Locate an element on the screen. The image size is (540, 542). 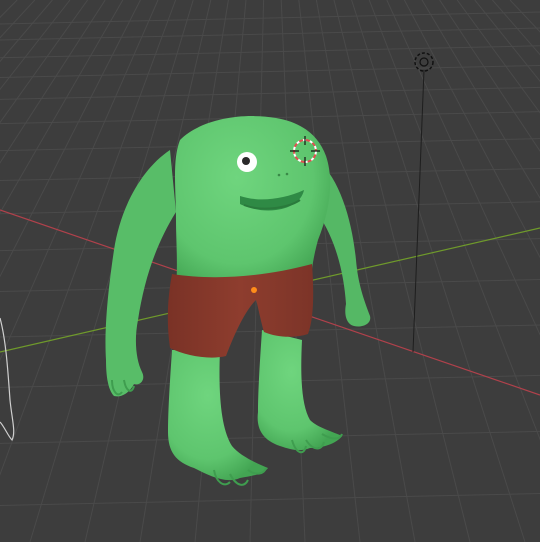
origin-point is located at coordinates (254, 290).